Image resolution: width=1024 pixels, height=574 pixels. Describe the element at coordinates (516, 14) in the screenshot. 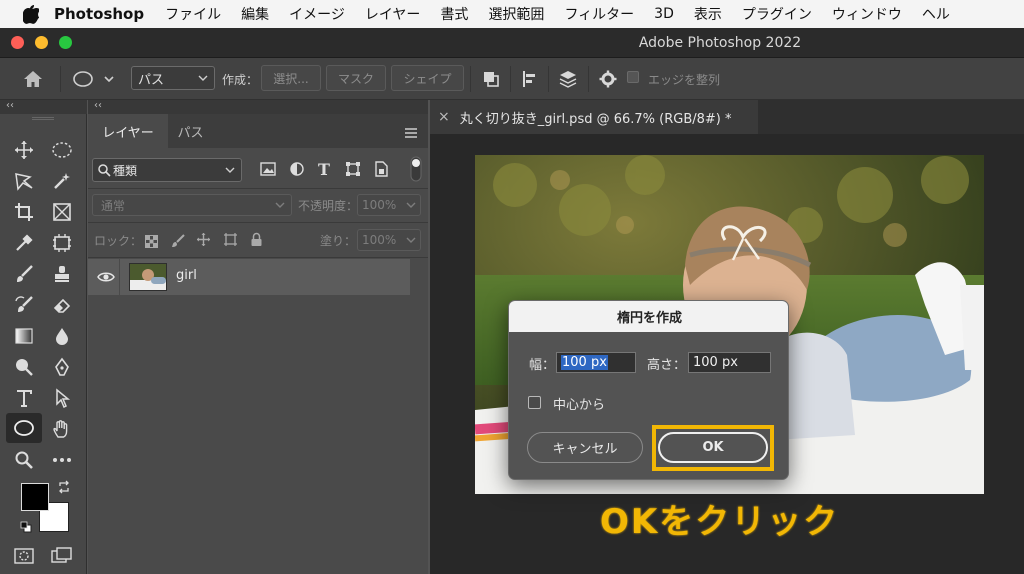

I see `menu-select: 選択範囲` at that location.